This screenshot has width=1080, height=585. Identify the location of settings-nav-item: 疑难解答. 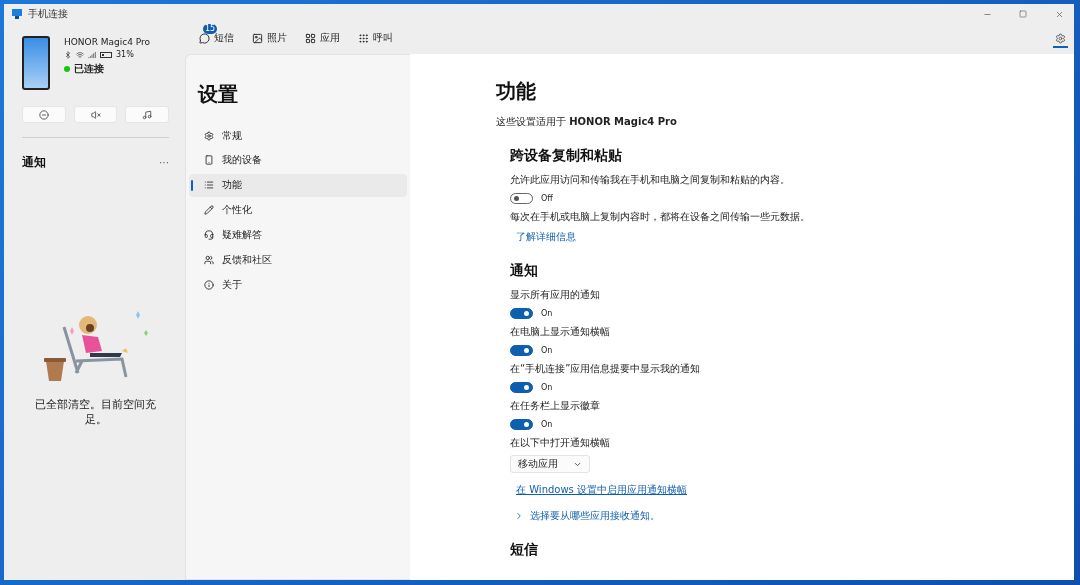
(298, 235).